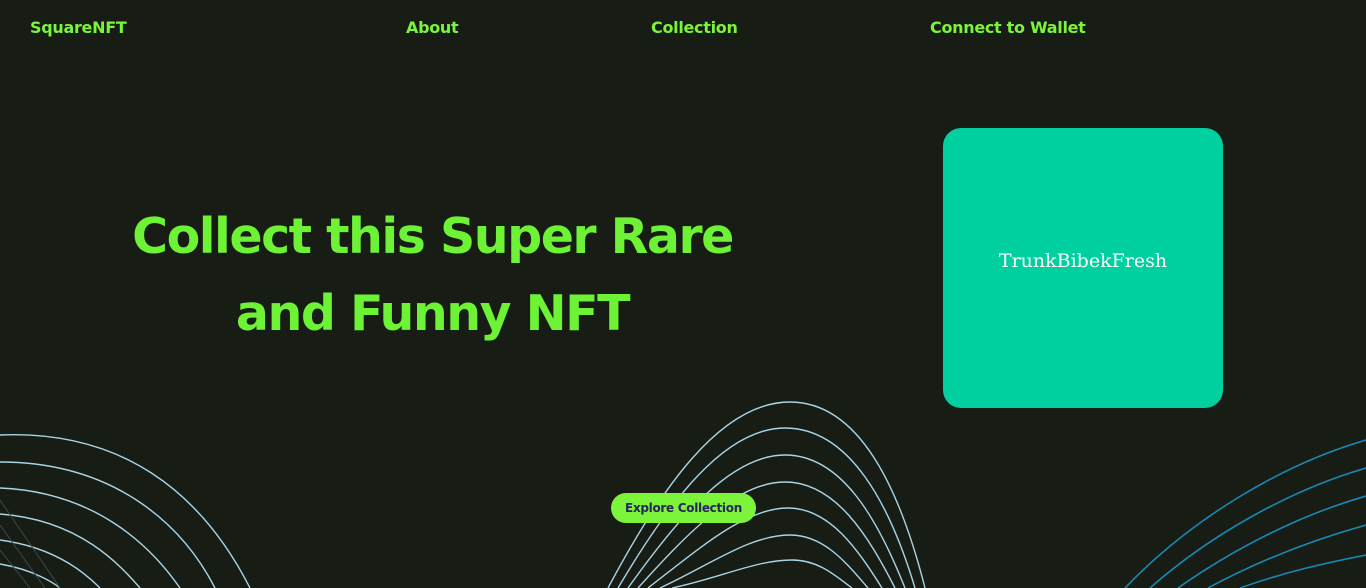 This screenshot has height=588, width=1366. Describe the element at coordinates (432, 27) in the screenshot. I see `nav-about-link: About` at that location.